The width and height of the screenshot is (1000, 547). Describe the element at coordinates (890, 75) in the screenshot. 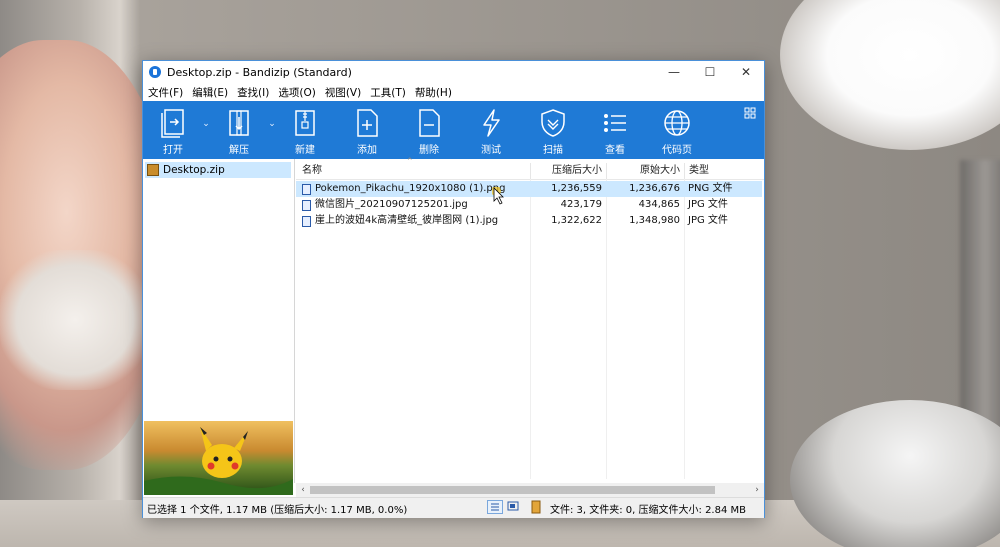

I see `wallpaper-lamp` at that location.